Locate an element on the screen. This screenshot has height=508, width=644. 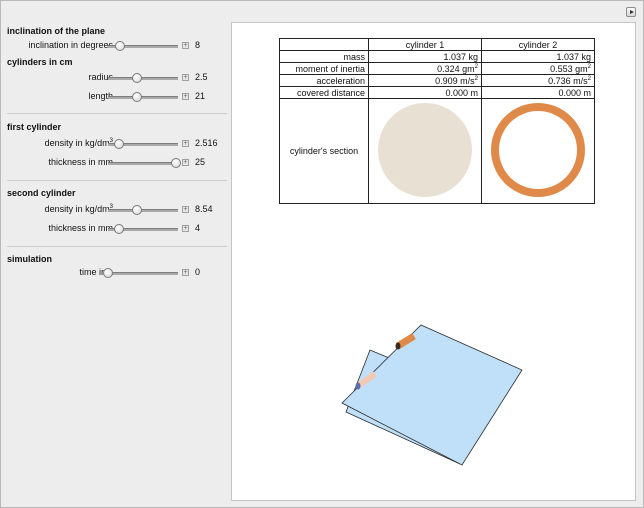
first-thickness-label: thickness in mm is located at coordinates (80, 162).